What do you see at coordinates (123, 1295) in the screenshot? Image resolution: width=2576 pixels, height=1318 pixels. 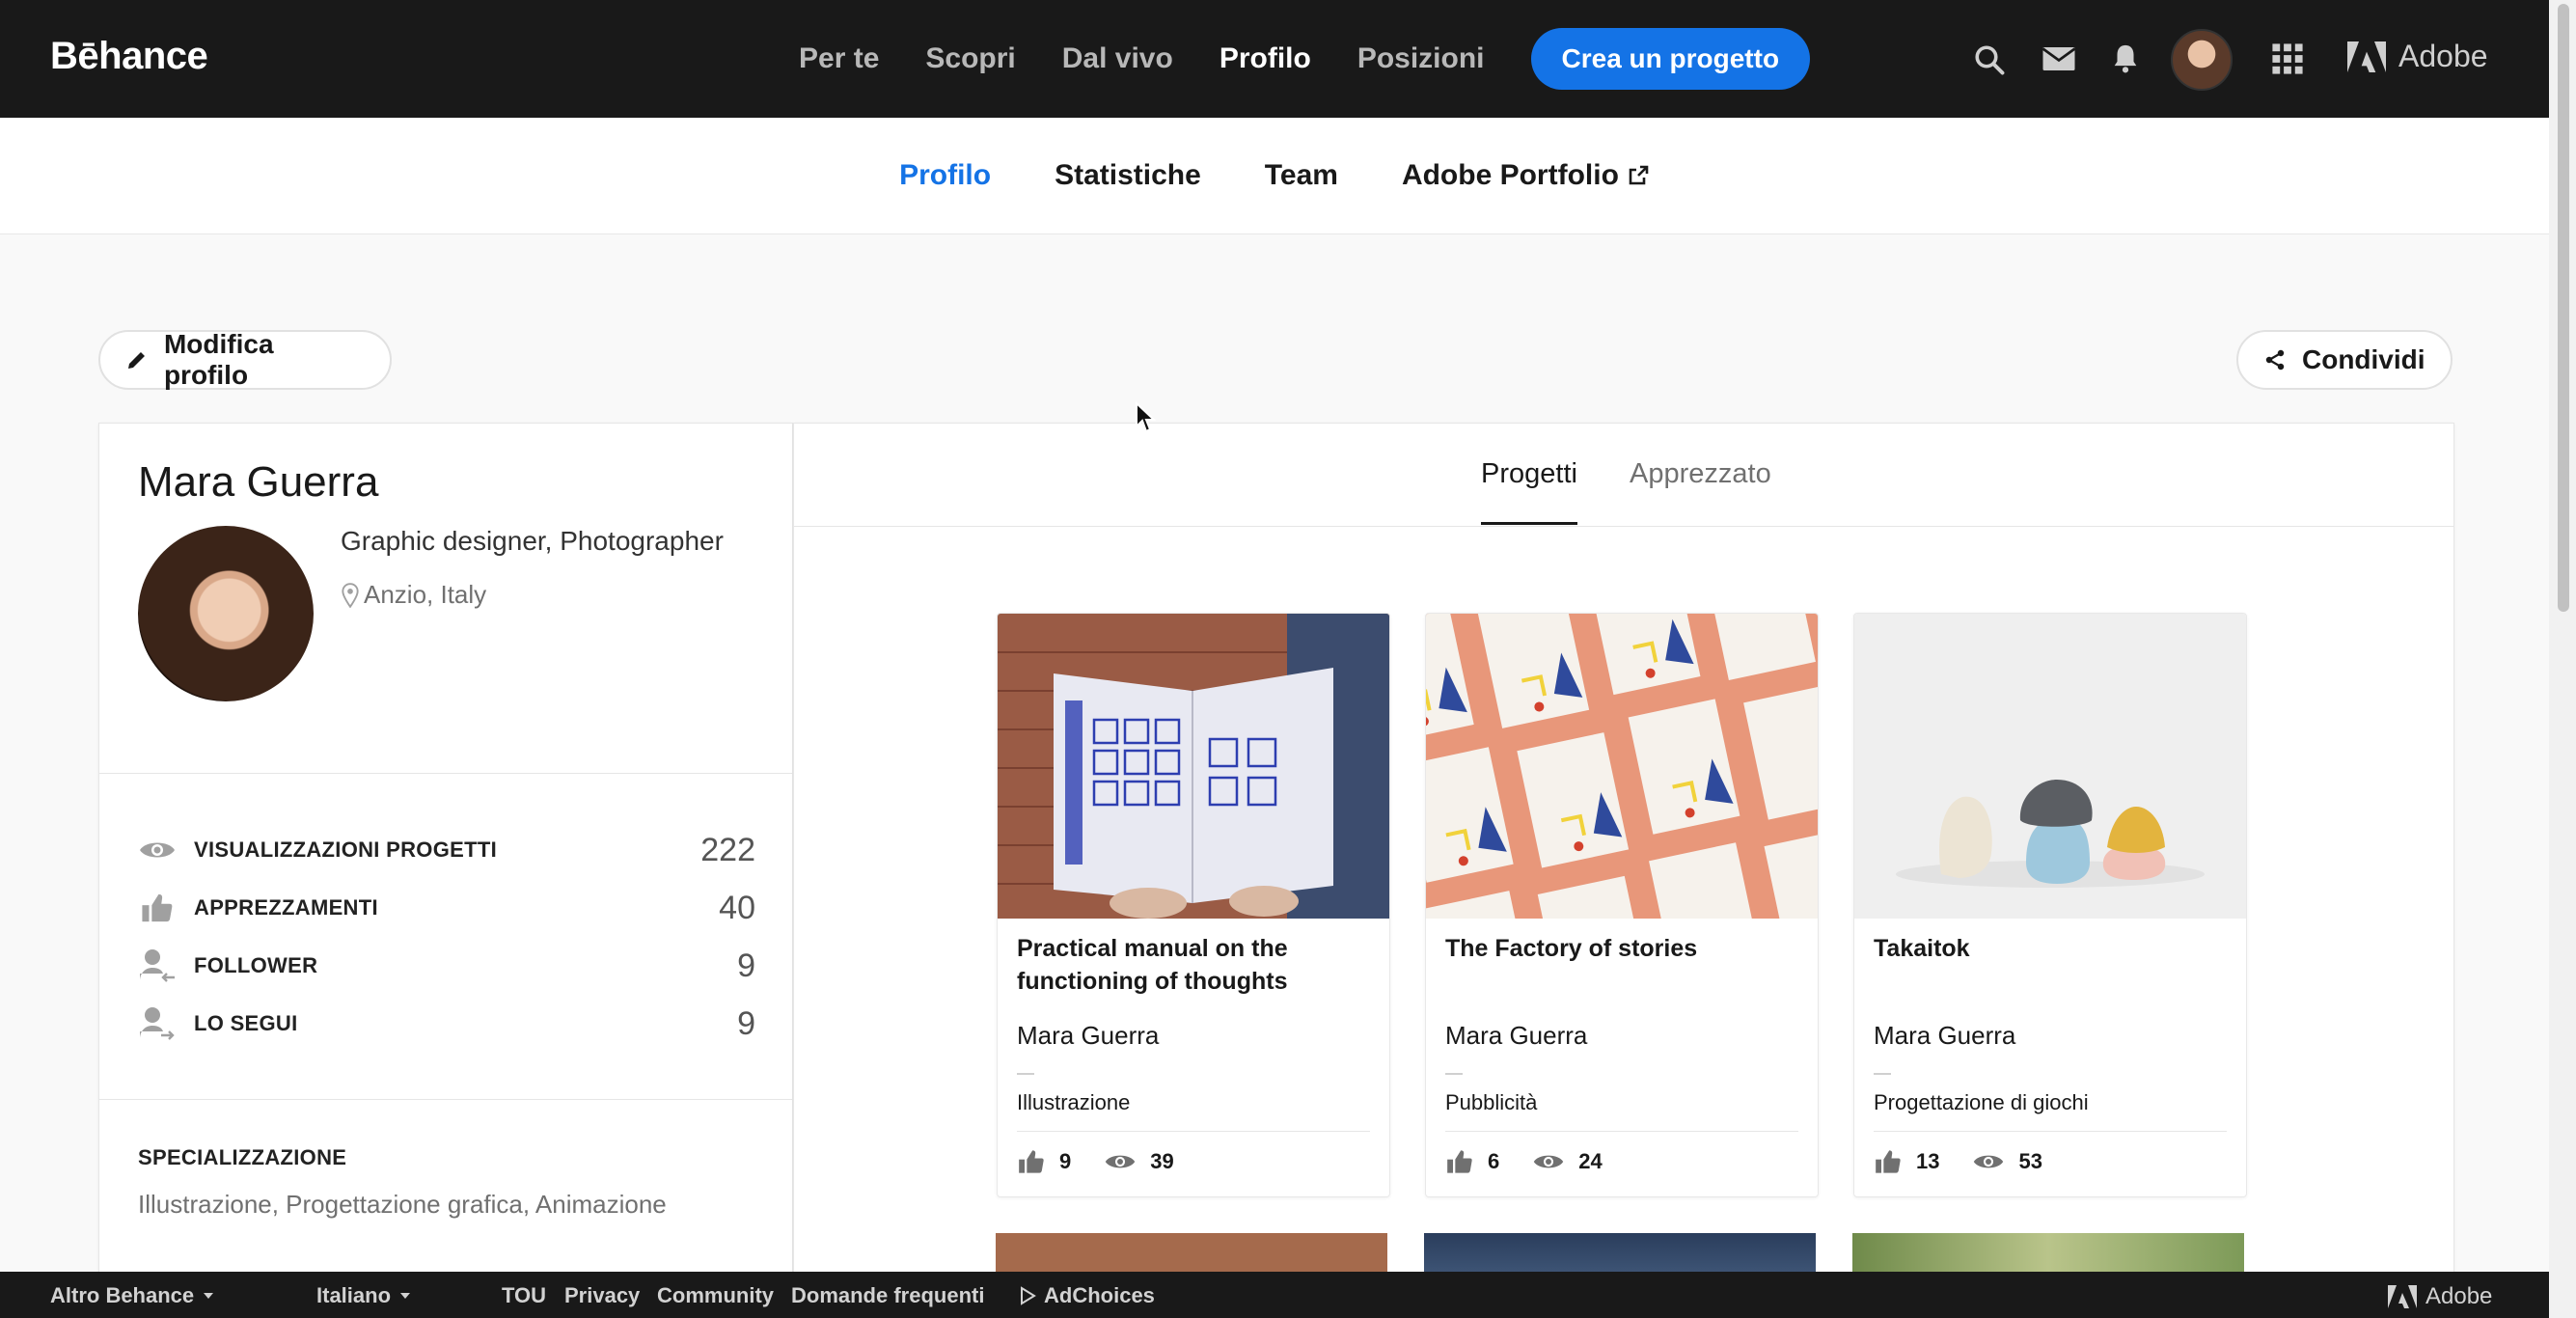 I see `more-behance-label: Altro Behance` at bounding box center [123, 1295].